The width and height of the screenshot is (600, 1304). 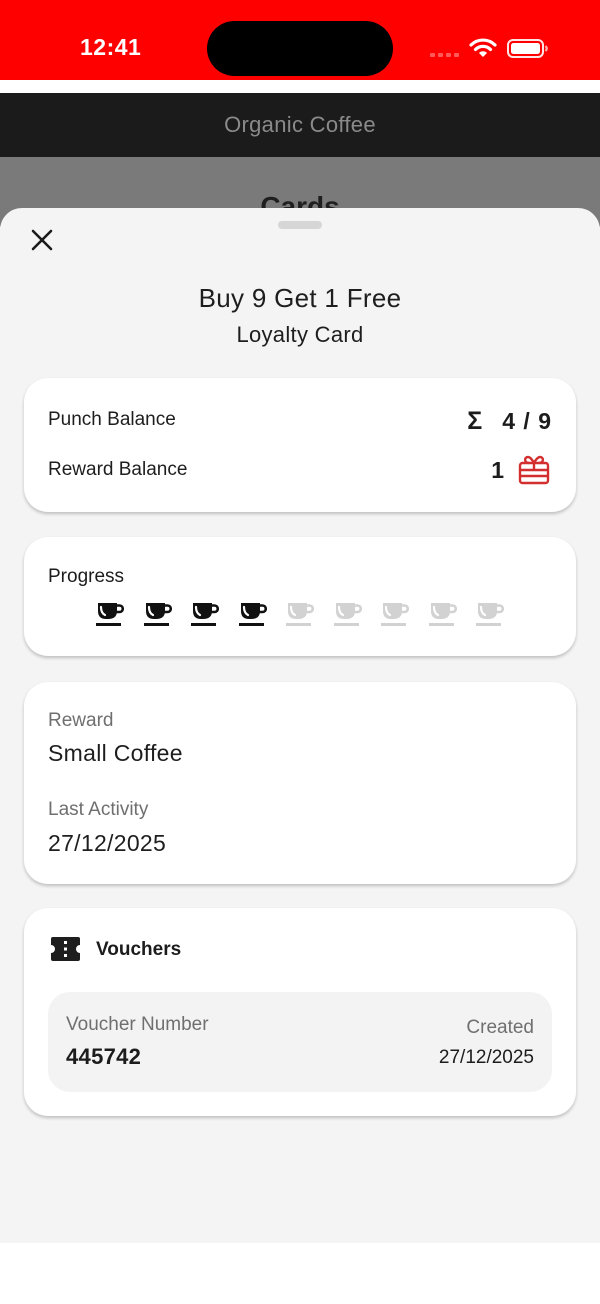 What do you see at coordinates (300, 1042) in the screenshot?
I see `voucher-item: Voucher Number 445742 Created 27/12/2025` at bounding box center [300, 1042].